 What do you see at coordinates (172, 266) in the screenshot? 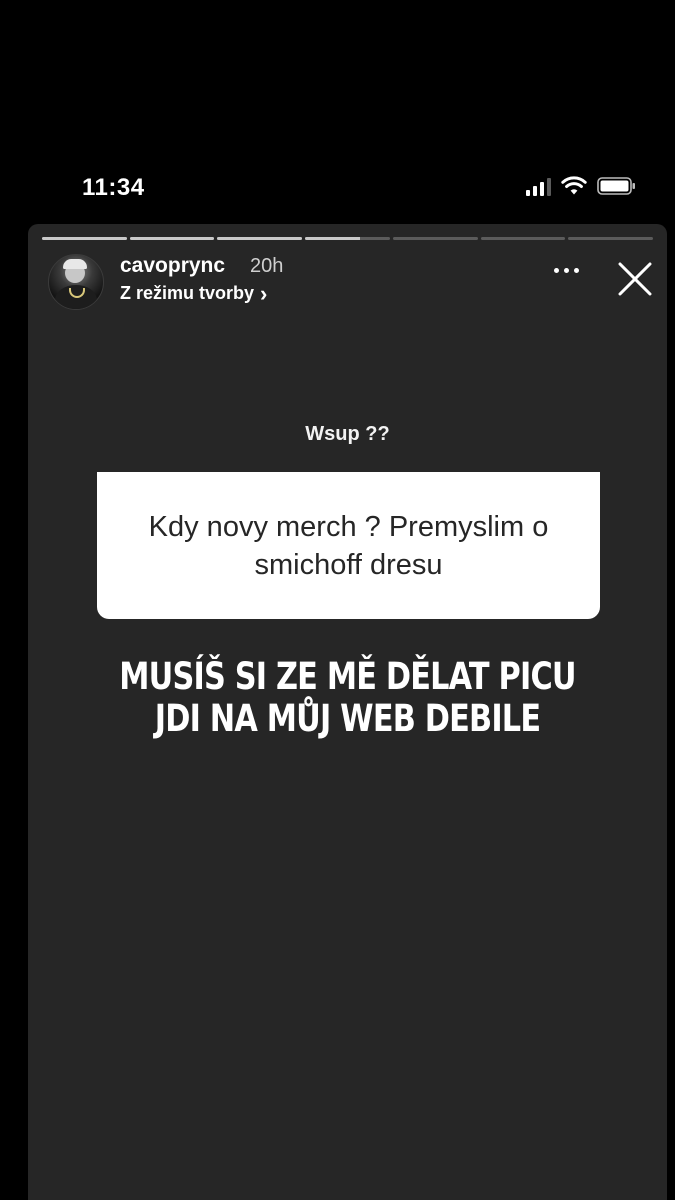
I see `username: cavoprync` at bounding box center [172, 266].